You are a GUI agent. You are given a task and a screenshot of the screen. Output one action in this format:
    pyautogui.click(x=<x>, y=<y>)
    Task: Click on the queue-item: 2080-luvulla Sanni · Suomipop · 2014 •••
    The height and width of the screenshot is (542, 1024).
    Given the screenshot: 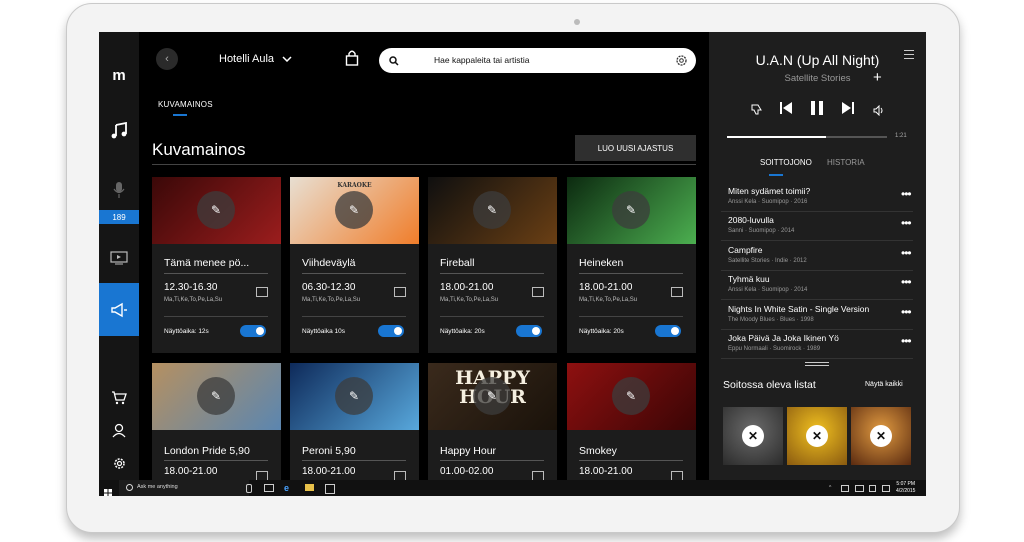 What is the action you would take?
    pyautogui.click(x=817, y=226)
    